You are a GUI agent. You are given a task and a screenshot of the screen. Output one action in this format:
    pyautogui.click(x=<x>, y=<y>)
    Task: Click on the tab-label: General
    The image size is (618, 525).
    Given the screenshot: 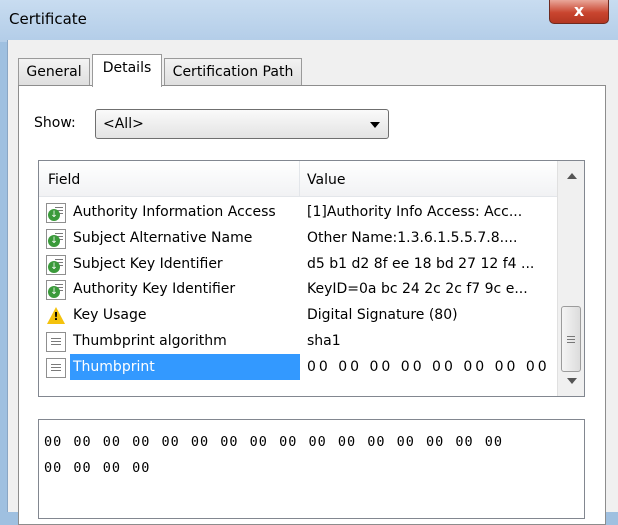 What is the action you would take?
    pyautogui.click(x=54, y=72)
    